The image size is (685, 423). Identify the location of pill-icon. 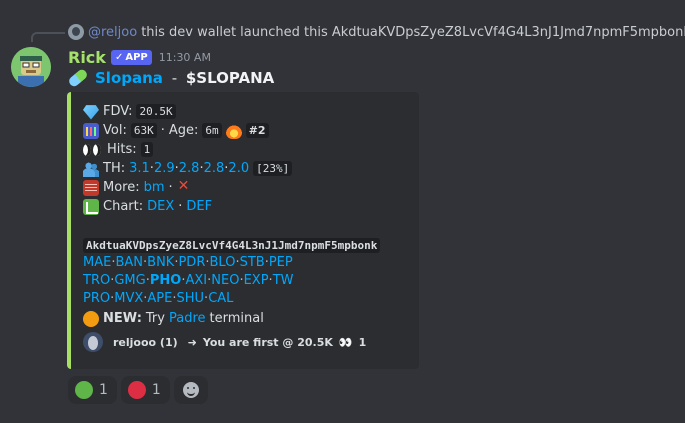
(78, 78).